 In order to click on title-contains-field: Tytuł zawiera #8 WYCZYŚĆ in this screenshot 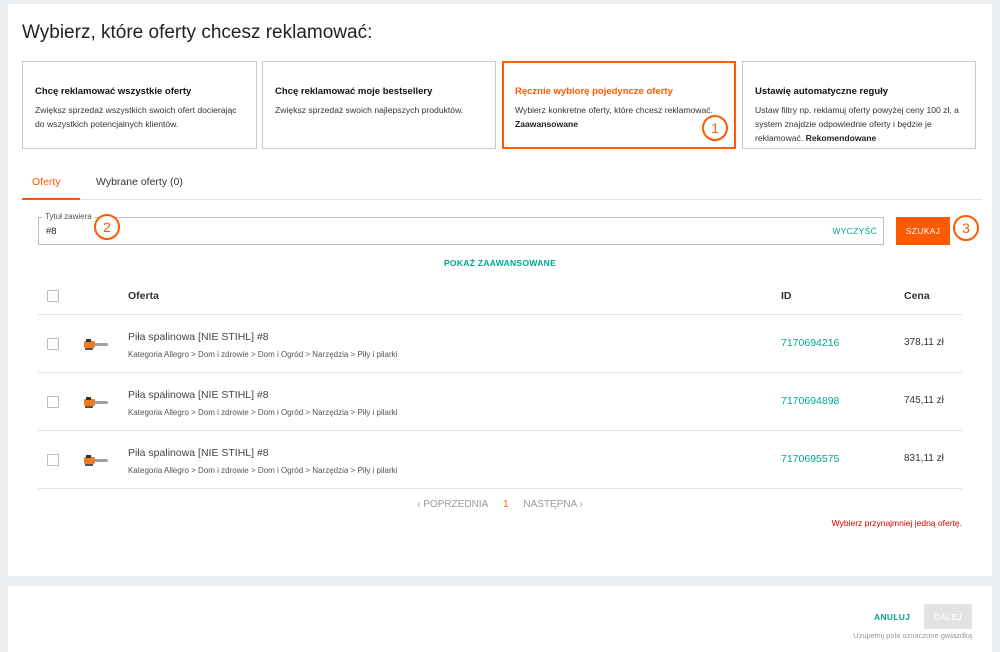, I will do `click(461, 228)`.